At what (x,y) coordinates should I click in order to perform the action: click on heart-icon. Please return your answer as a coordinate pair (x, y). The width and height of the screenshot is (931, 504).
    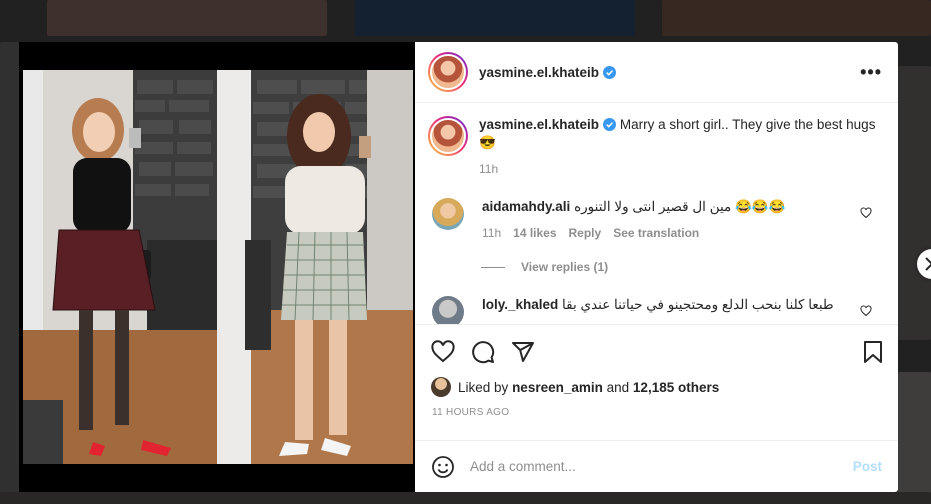
    Looking at the image, I should click on (443, 352).